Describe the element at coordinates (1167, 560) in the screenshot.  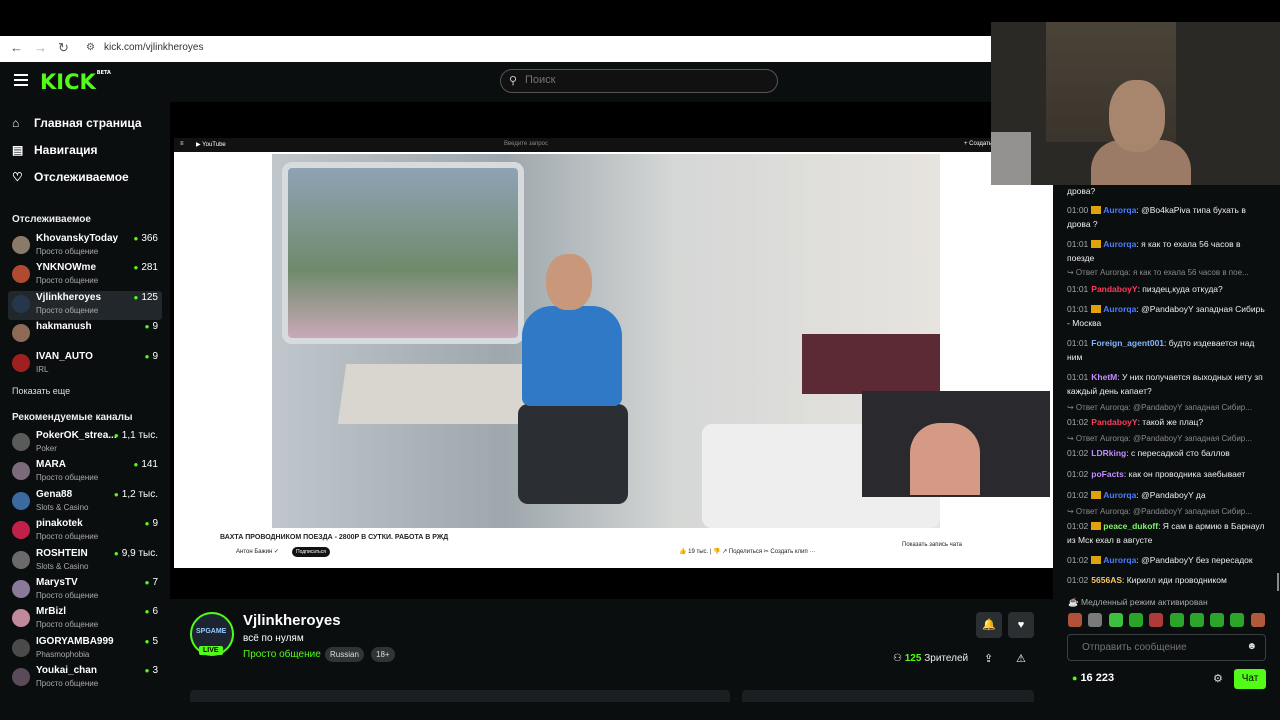
I see `chat-message: 01:02 Aurorqa: @PandaboyY без пересадок` at that location.